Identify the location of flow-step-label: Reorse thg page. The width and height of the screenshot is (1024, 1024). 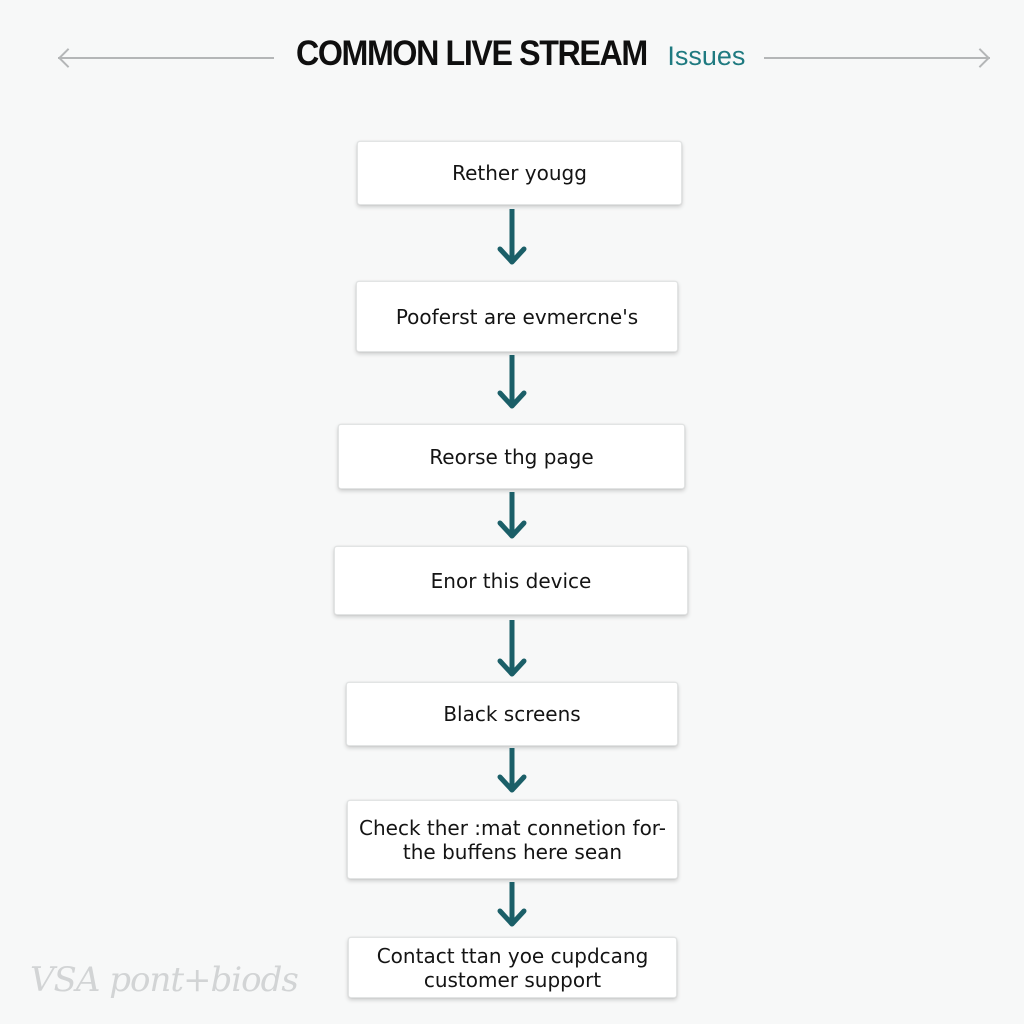
(511, 456).